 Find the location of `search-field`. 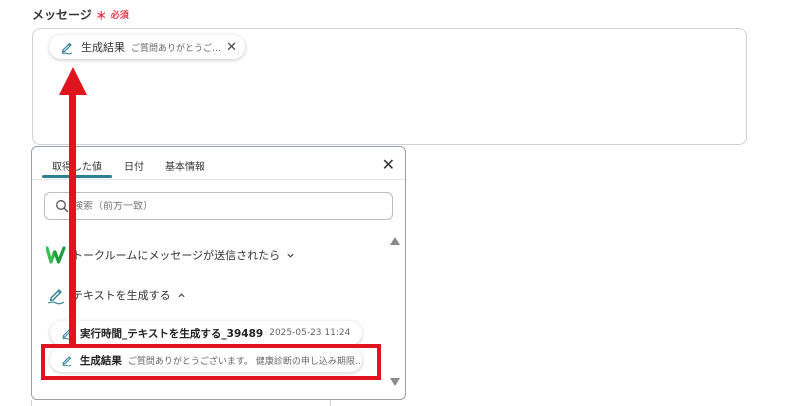

search-field is located at coordinates (218, 206).